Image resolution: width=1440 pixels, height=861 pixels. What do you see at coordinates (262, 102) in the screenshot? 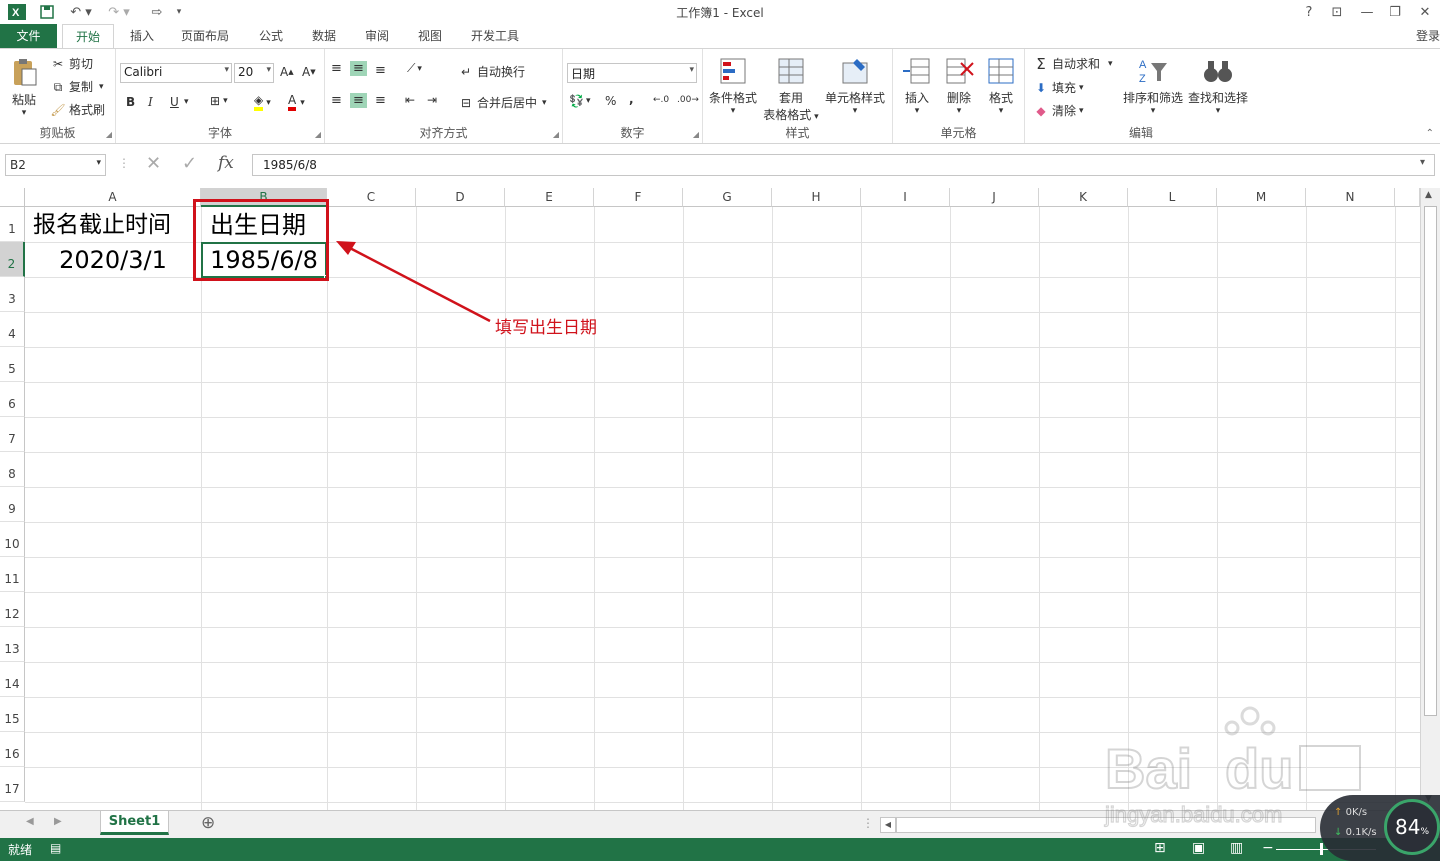
I see `fill-color-icon: ◈ ▾` at bounding box center [262, 102].